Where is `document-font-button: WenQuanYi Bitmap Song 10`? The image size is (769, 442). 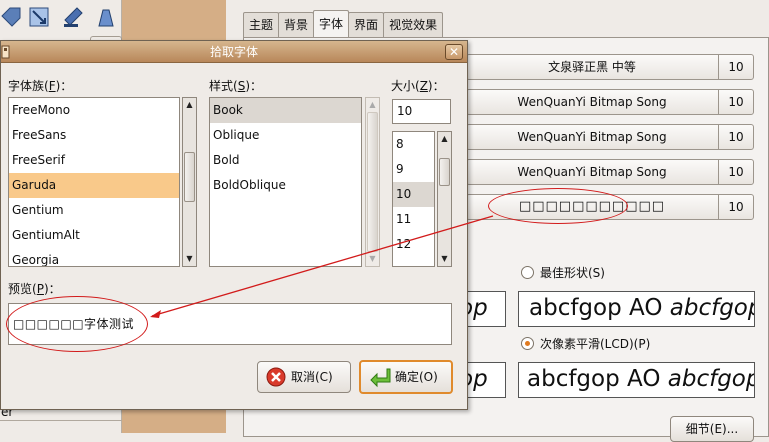 document-font-button: WenQuanYi Bitmap Song 10 is located at coordinates (610, 102).